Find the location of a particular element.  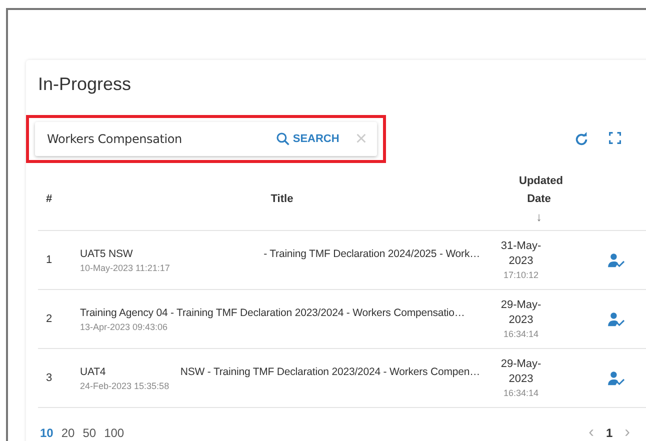

created-date: 13-Apr-2023 09:43:06 is located at coordinates (124, 327).